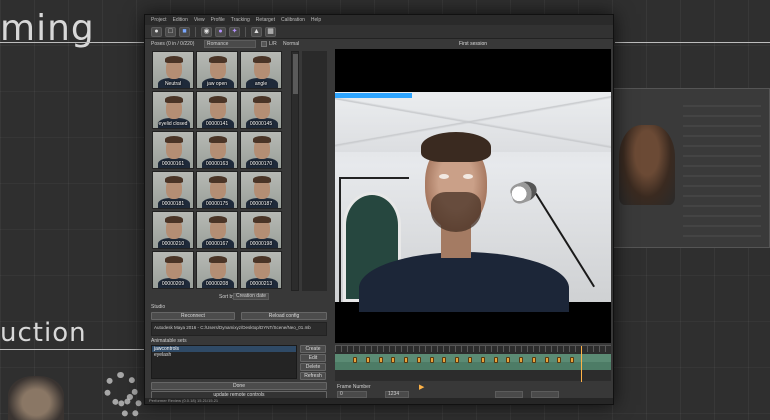 The width and height of the screenshot is (770, 420). I want to click on menu-item-project: Project, so click(159, 20).